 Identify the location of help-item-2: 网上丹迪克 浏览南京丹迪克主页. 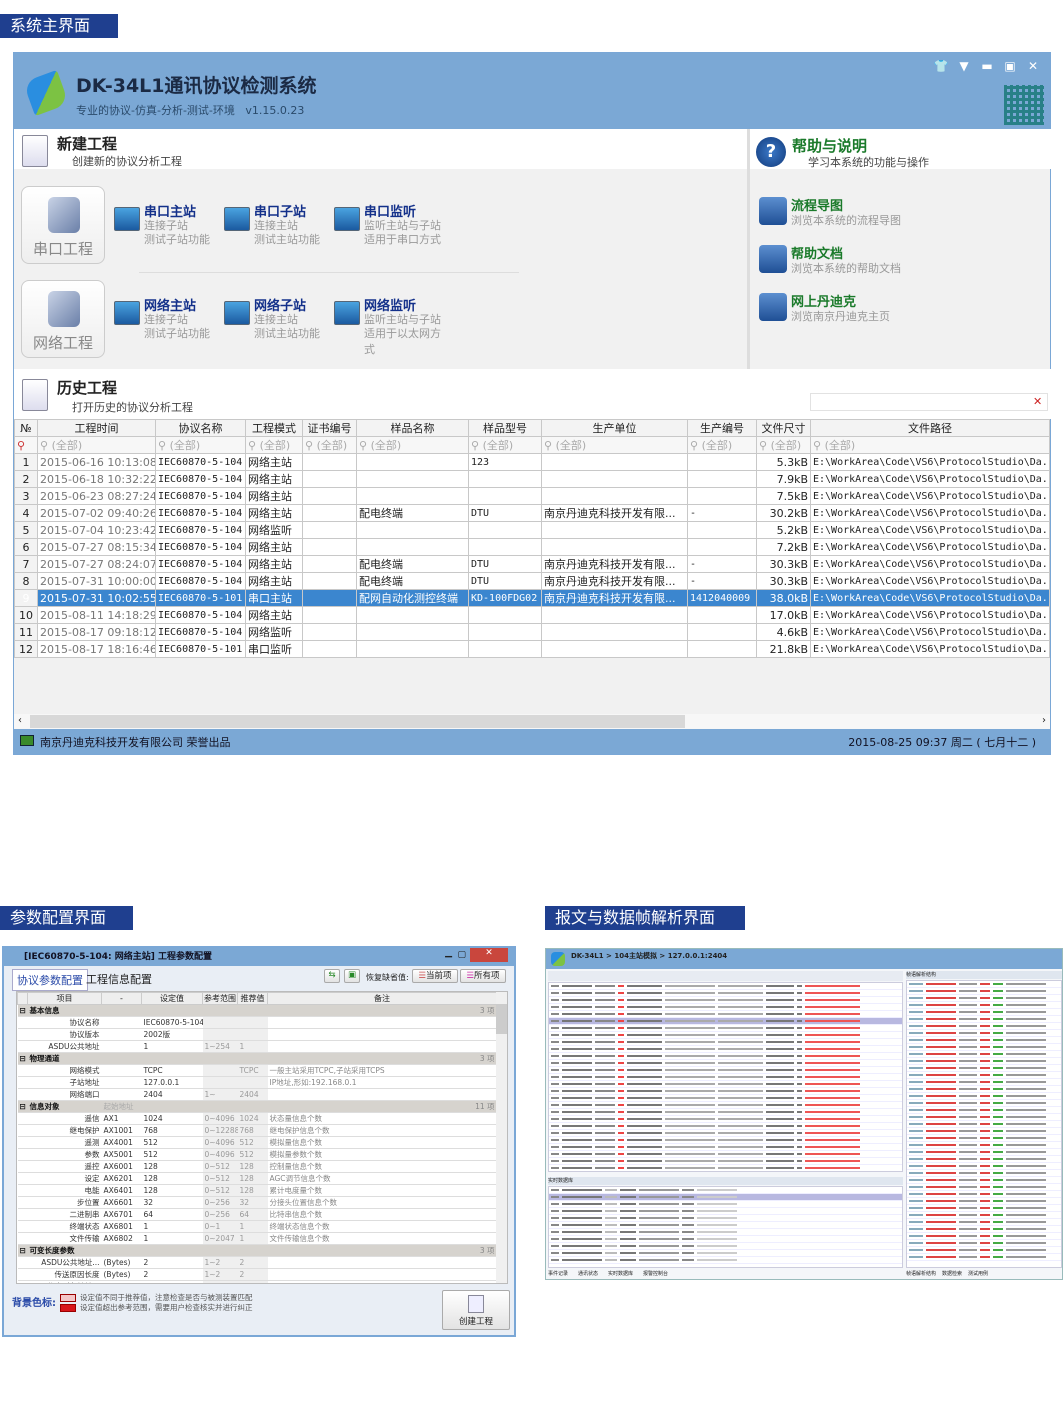
(899, 311).